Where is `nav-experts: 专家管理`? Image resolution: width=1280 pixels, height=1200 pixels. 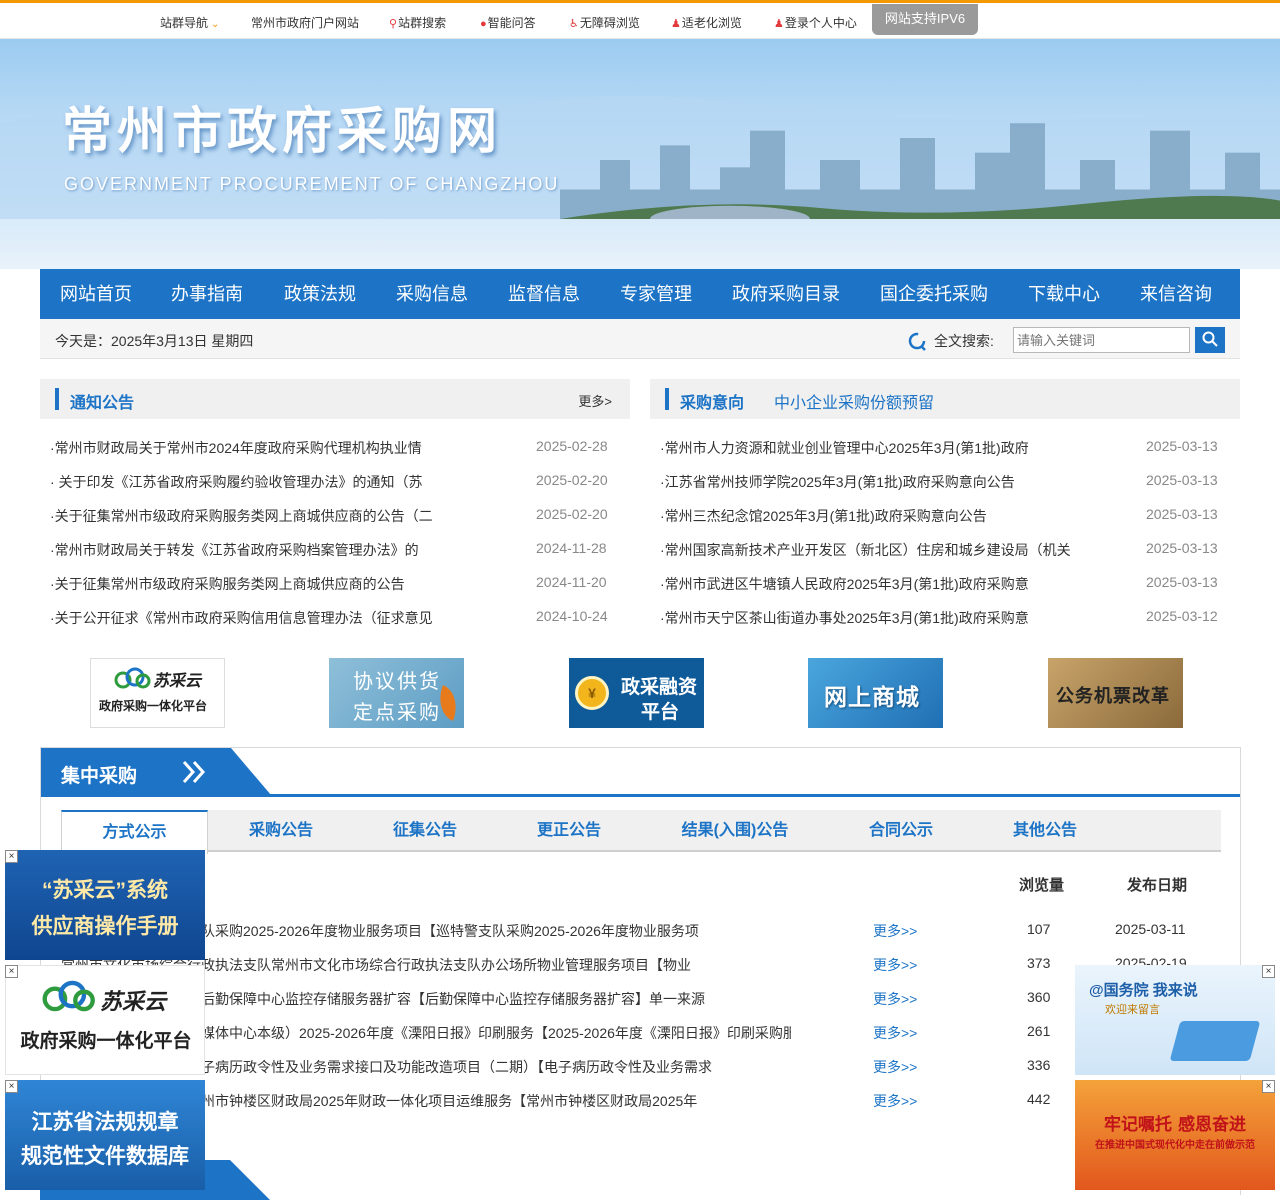
nav-experts: 专家管理 is located at coordinates (656, 294).